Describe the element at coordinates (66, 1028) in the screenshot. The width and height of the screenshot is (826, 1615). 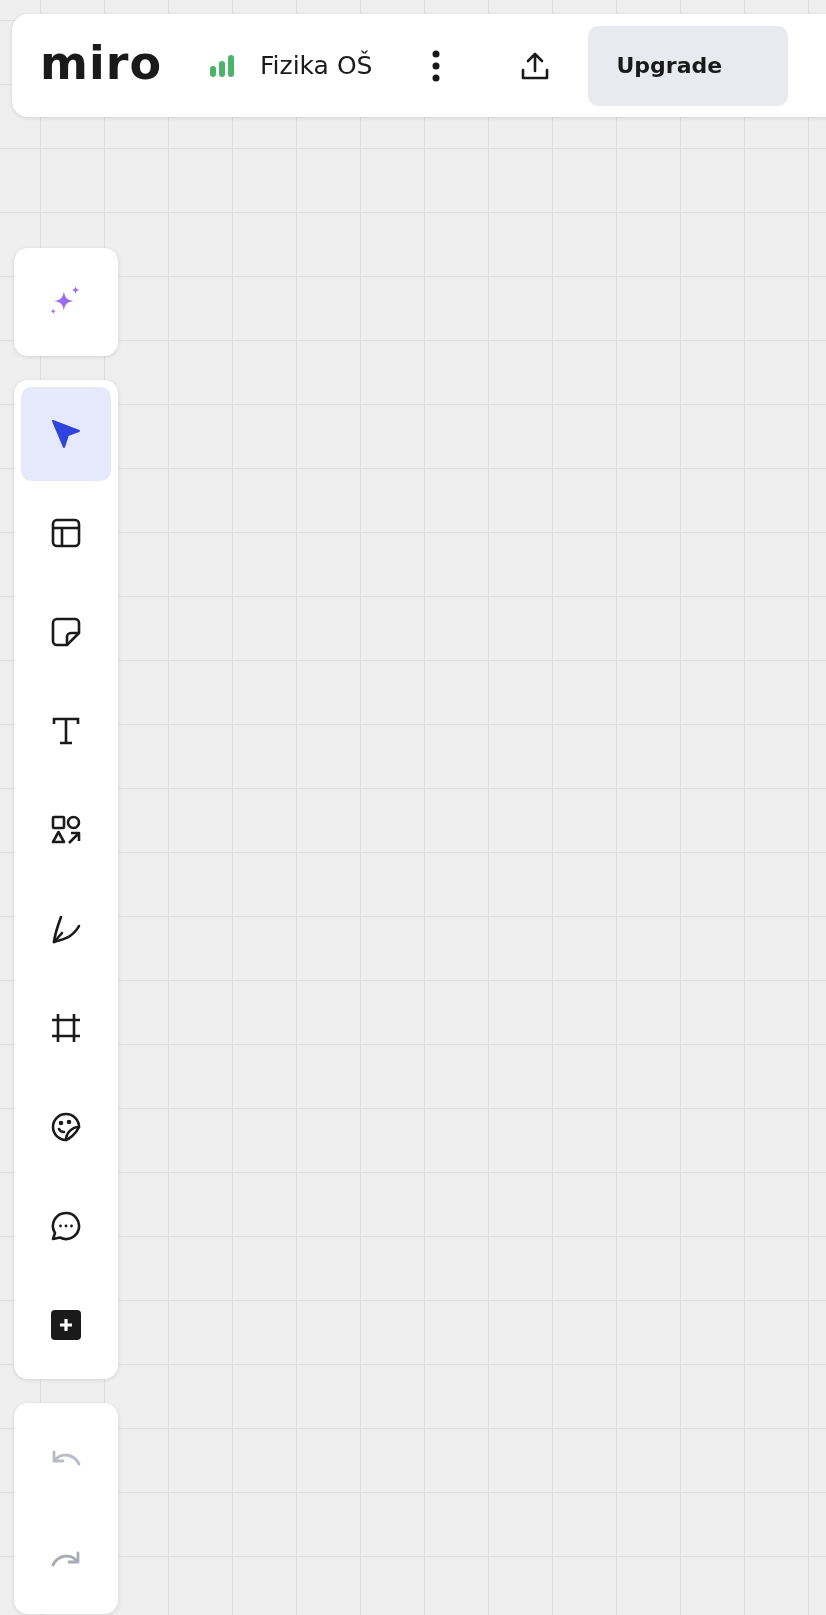
I see `frame-icon` at that location.